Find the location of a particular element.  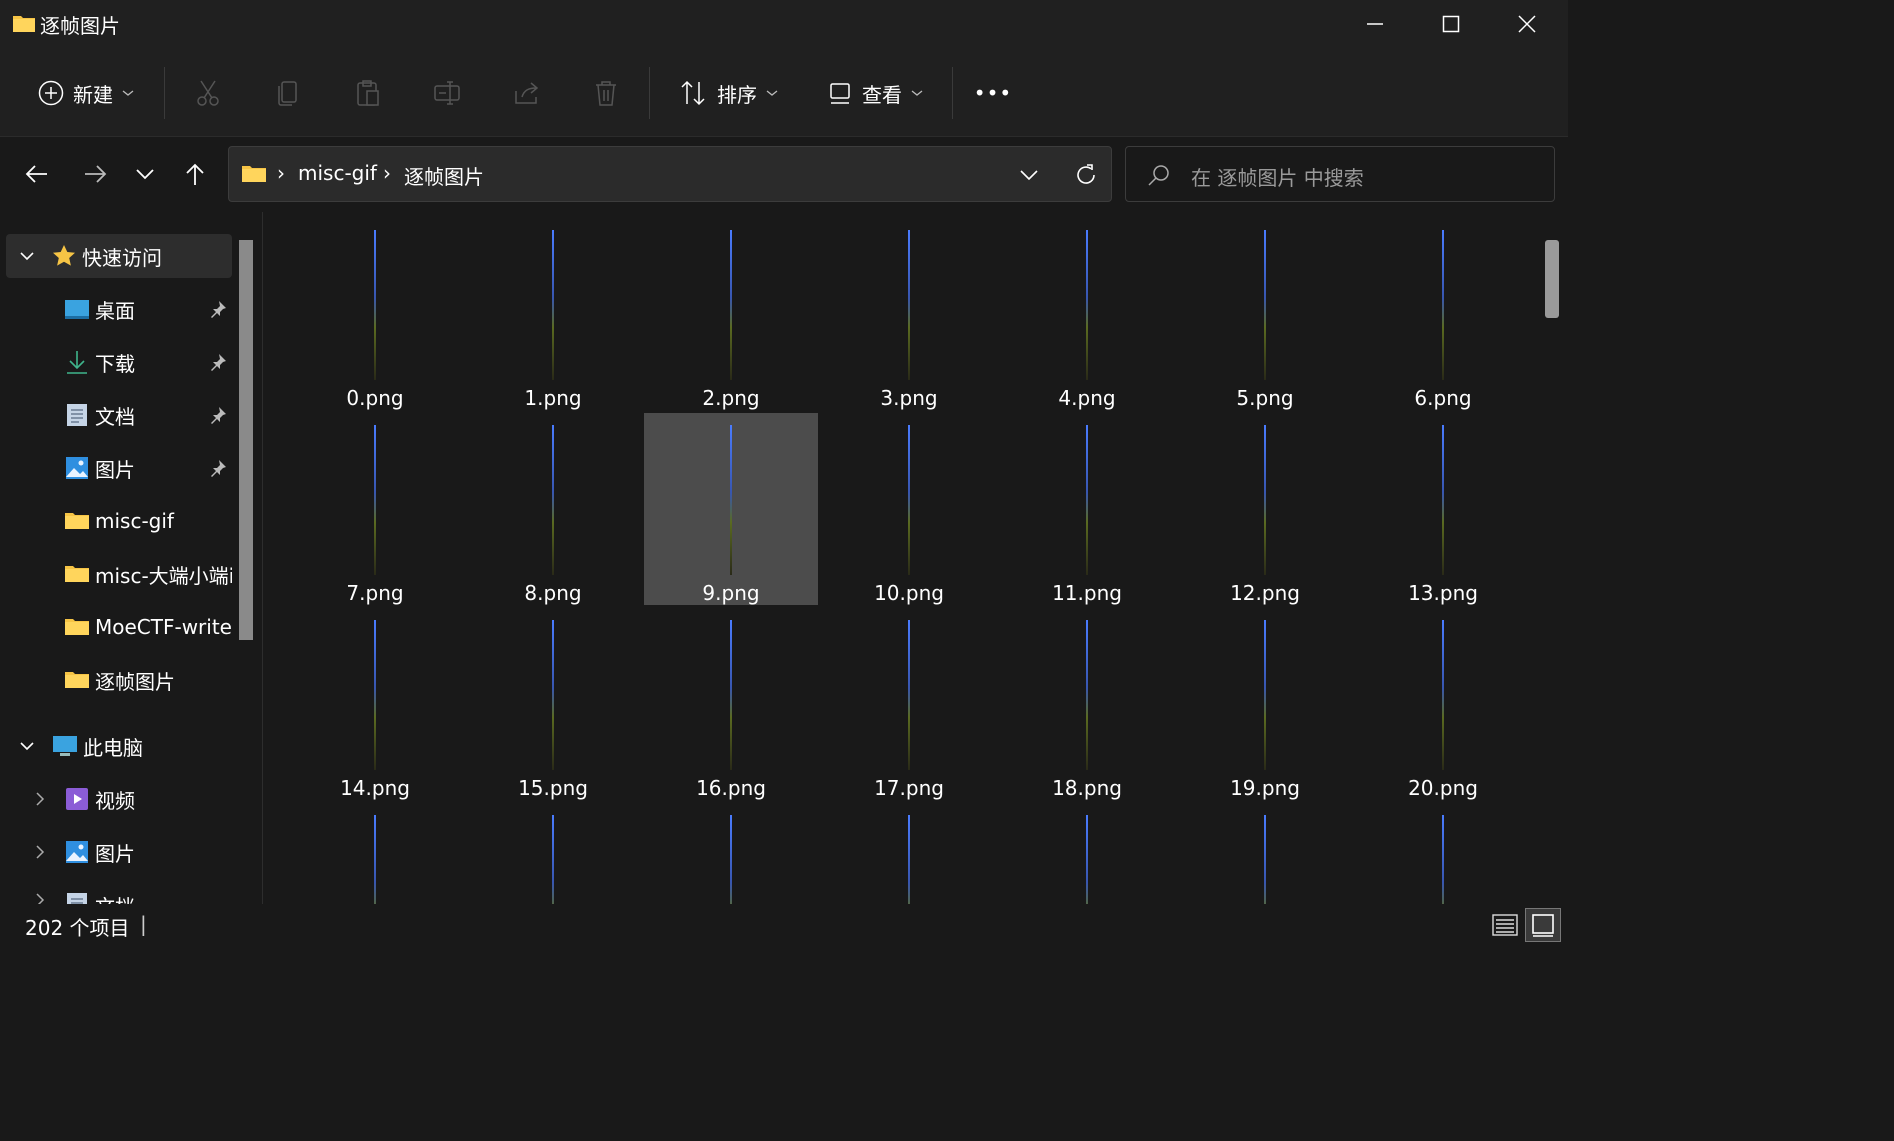

rename-button is located at coordinates (447, 93).